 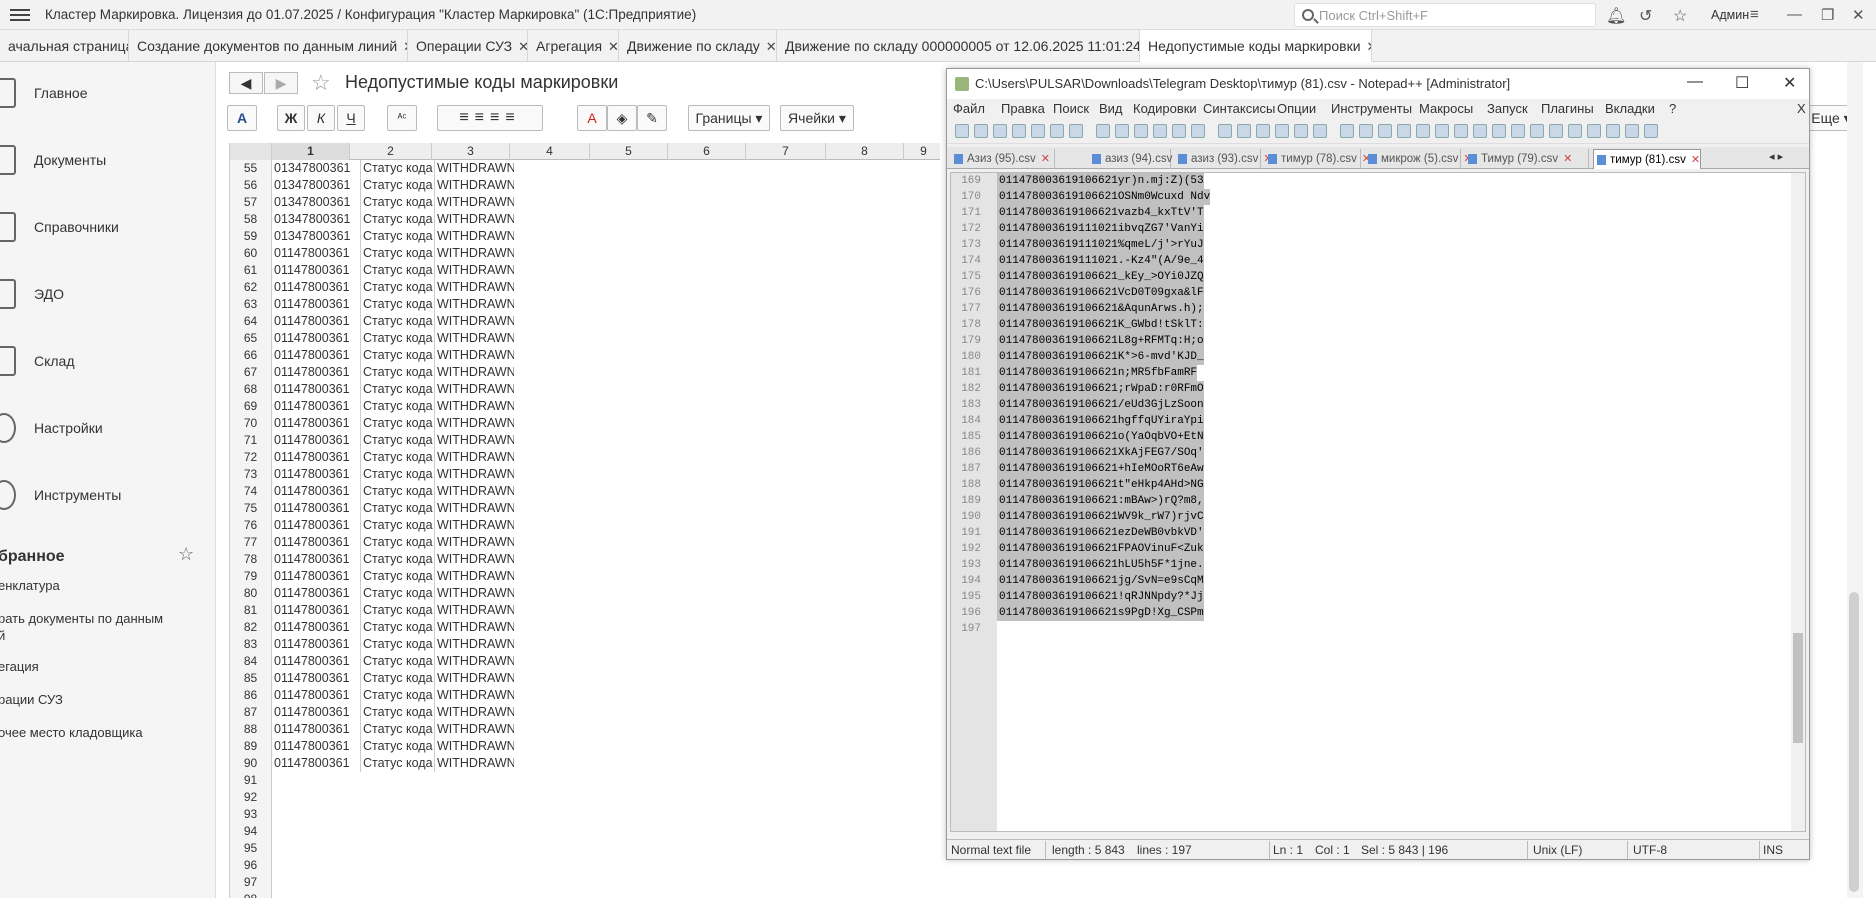 What do you see at coordinates (251, 894) in the screenshot?
I see `row-number: 98` at bounding box center [251, 894].